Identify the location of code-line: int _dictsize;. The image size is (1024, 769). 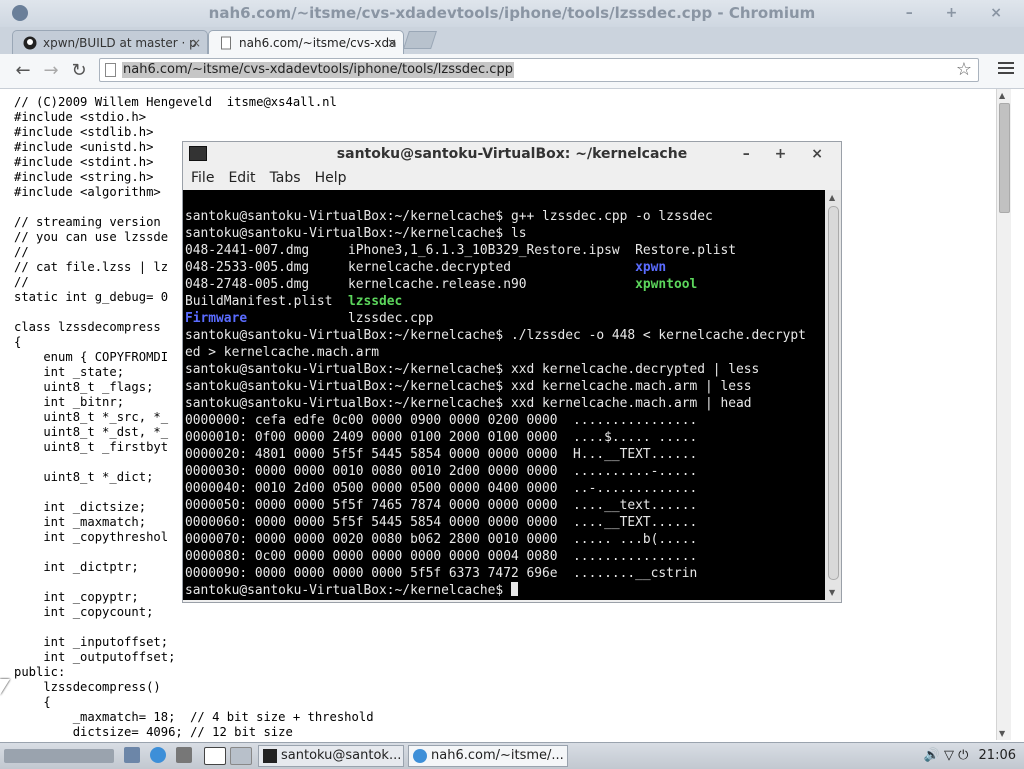
(80, 507).